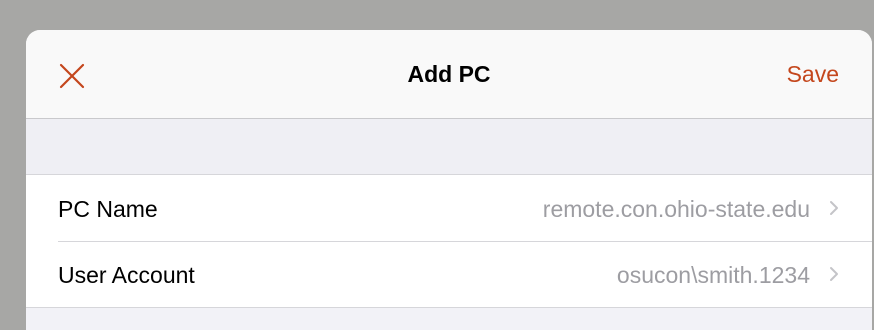 This screenshot has height=330, width=874. I want to click on page-title: Add PC, so click(449, 74).